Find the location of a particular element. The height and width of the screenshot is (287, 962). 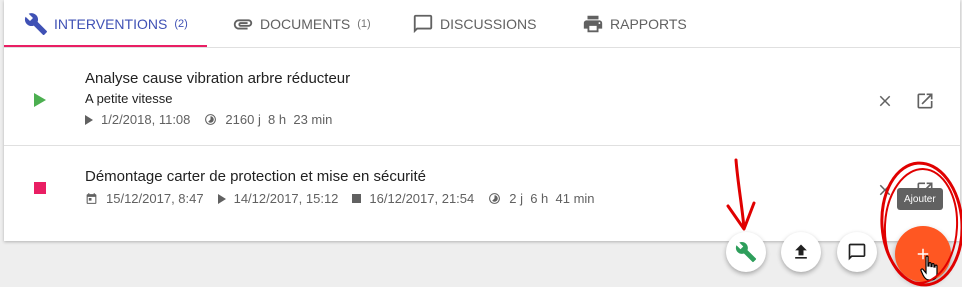

open-in-new-icon is located at coordinates (925, 101).